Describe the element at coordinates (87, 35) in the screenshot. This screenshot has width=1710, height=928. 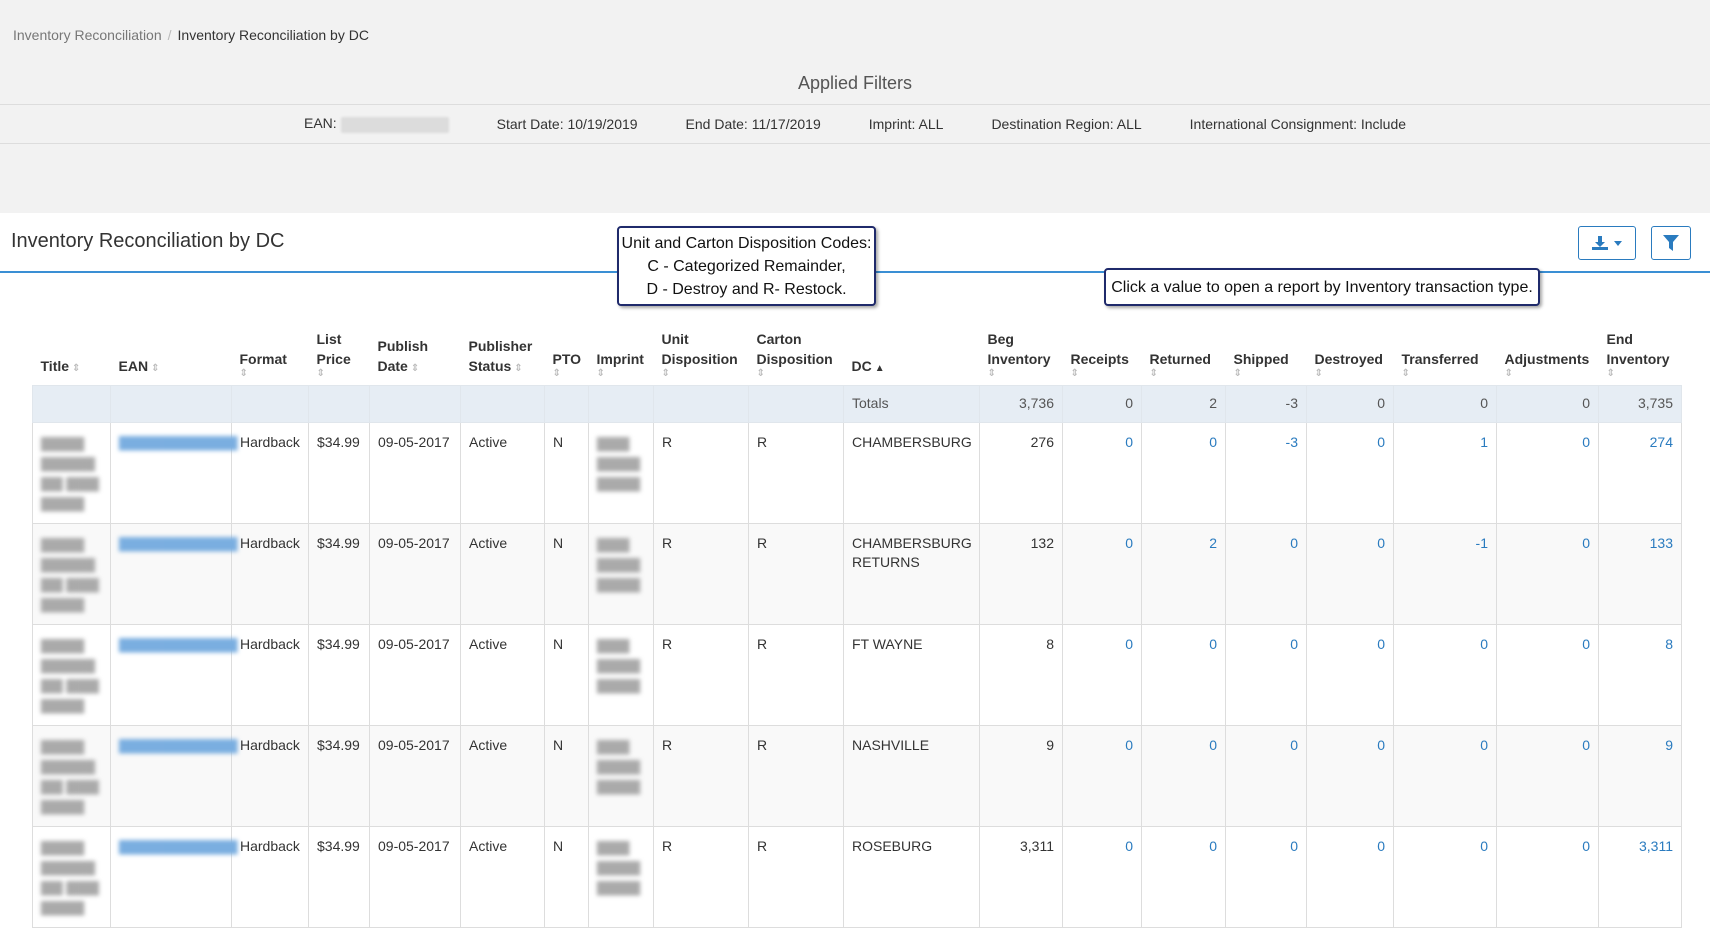
I see `breadcrumb-parent-link: Inventory Reconciliation` at that location.